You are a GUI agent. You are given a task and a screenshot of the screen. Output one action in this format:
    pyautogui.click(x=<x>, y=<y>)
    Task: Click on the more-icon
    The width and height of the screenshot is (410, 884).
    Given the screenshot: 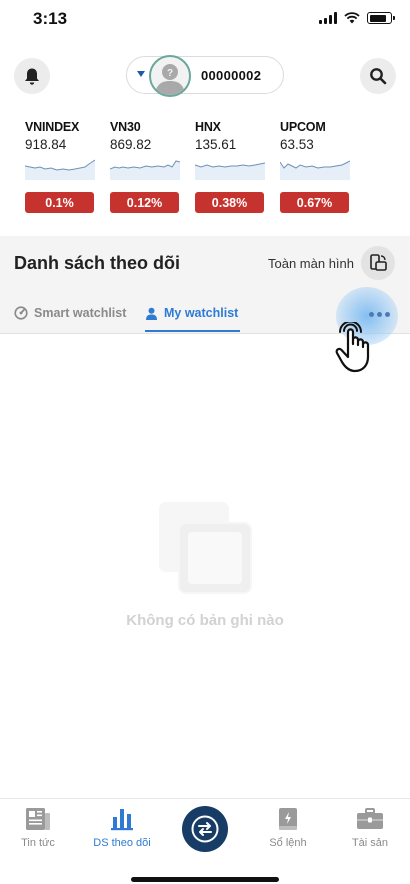 What is the action you would take?
    pyautogui.click(x=379, y=314)
    